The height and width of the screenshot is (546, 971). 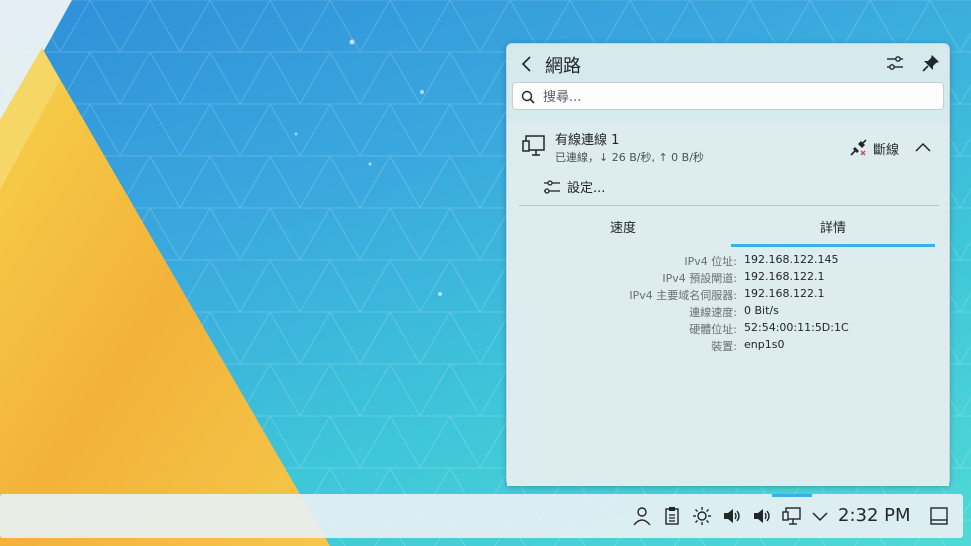 I want to click on detail-label: 裝置:, so click(x=724, y=346).